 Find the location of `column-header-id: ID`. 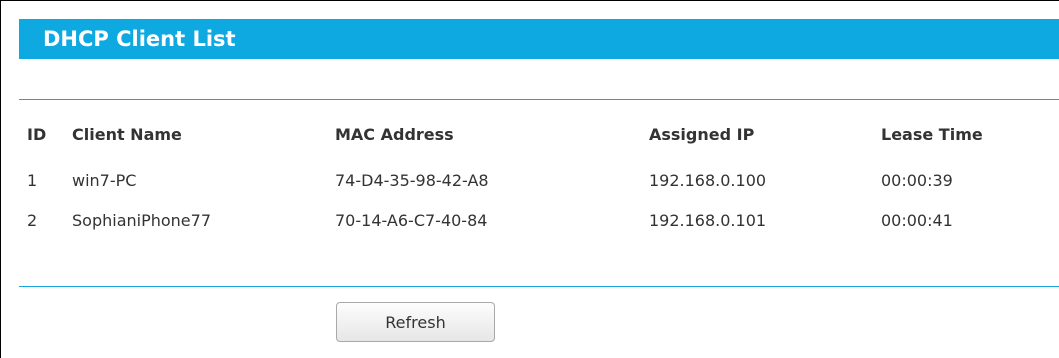

column-header-id: ID is located at coordinates (37, 134).